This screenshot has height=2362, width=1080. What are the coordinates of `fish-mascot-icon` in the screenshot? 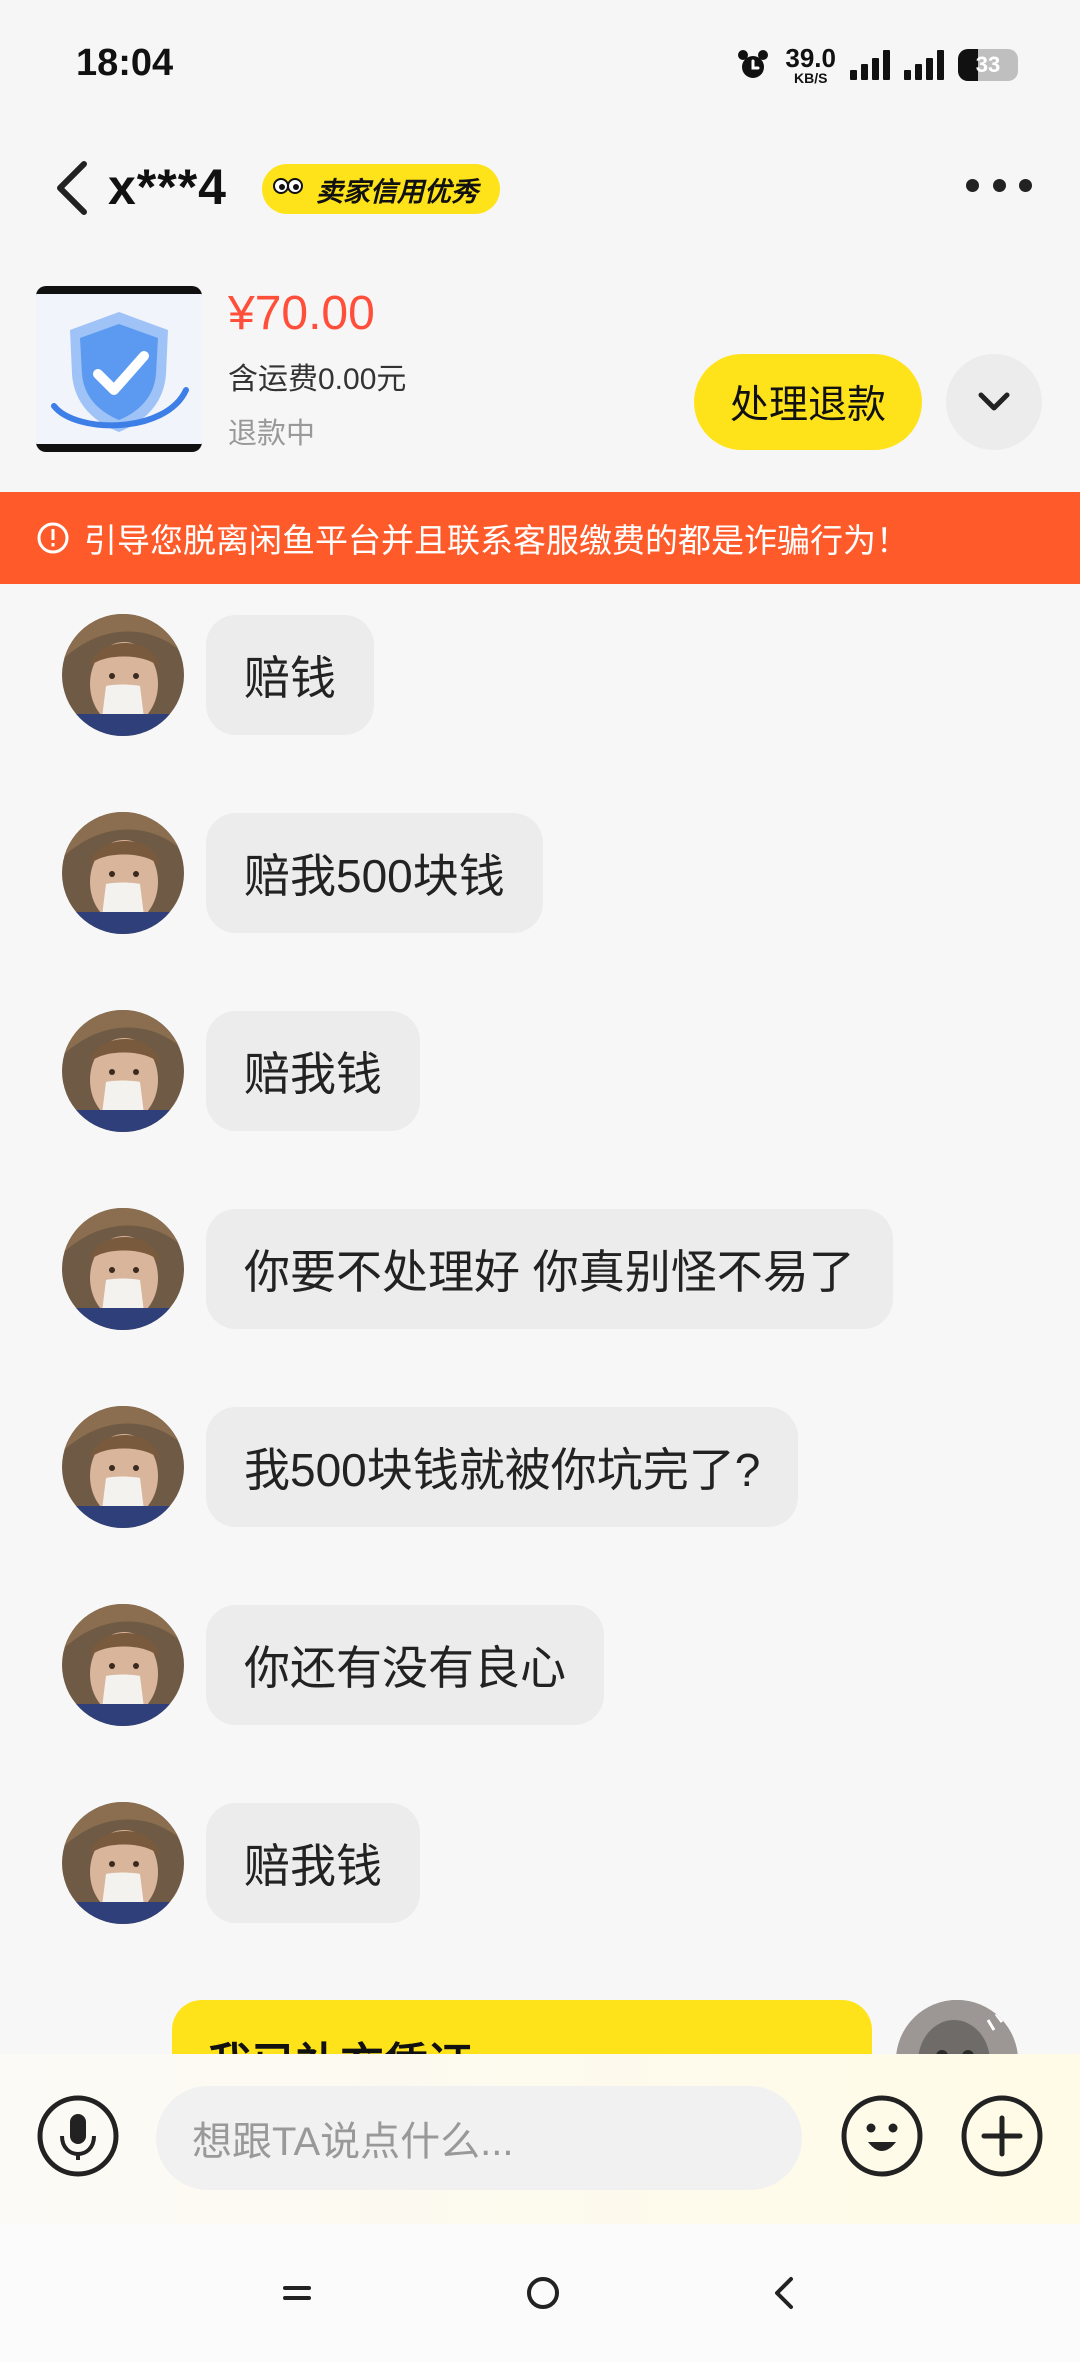 It's located at (287, 189).